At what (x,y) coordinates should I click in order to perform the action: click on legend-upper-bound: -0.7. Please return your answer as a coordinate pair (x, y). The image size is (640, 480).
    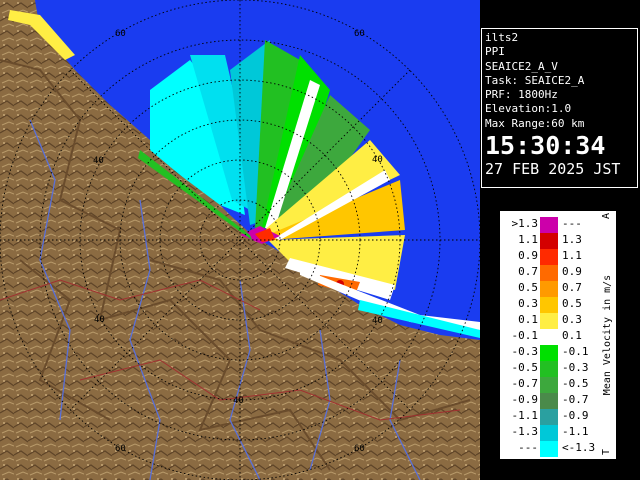
    Looking at the image, I should click on (575, 399).